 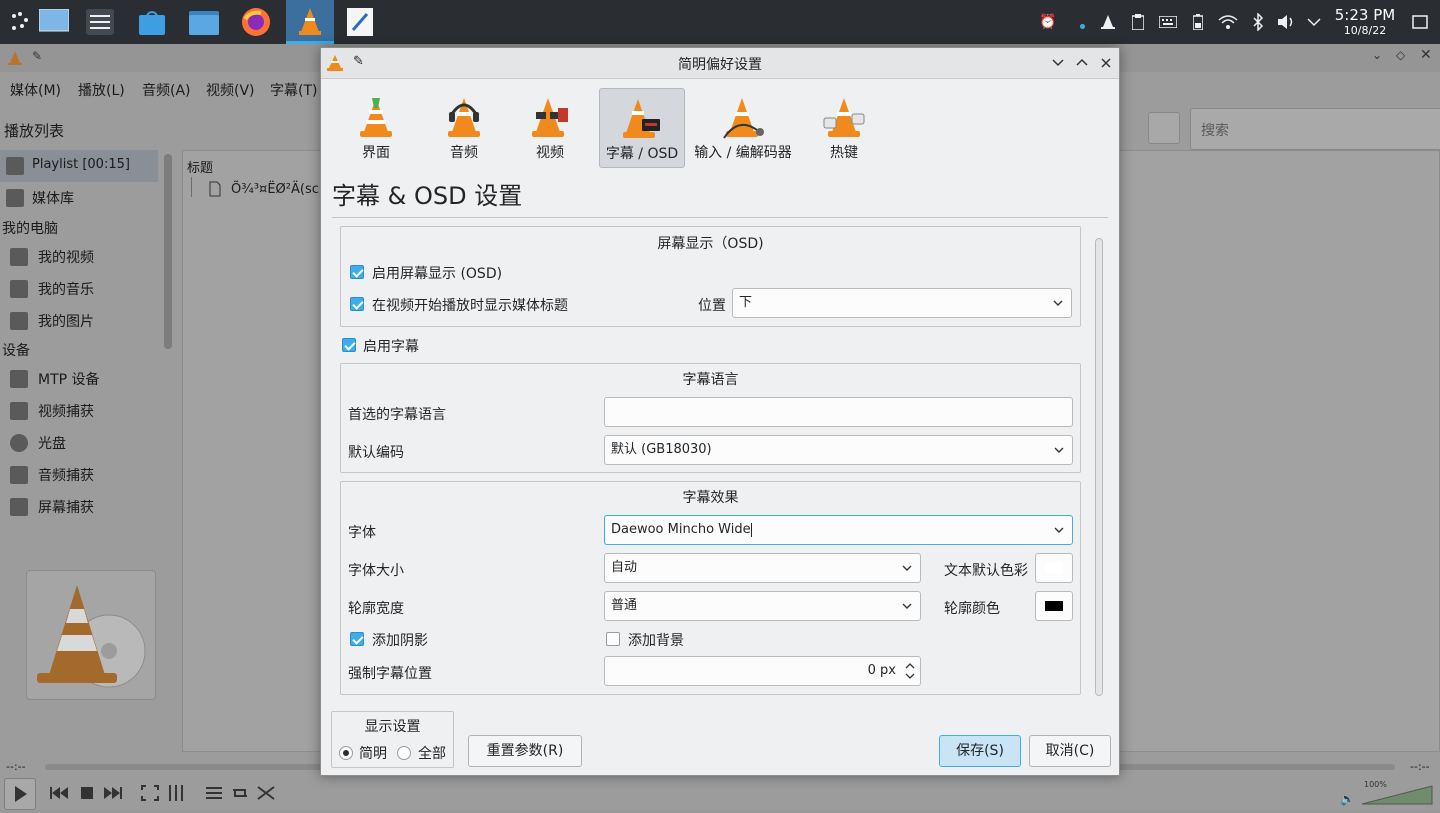 I want to click on playlist-item: Õ¾³¤ËØ²Ä(sc.c, so click(x=280, y=189).